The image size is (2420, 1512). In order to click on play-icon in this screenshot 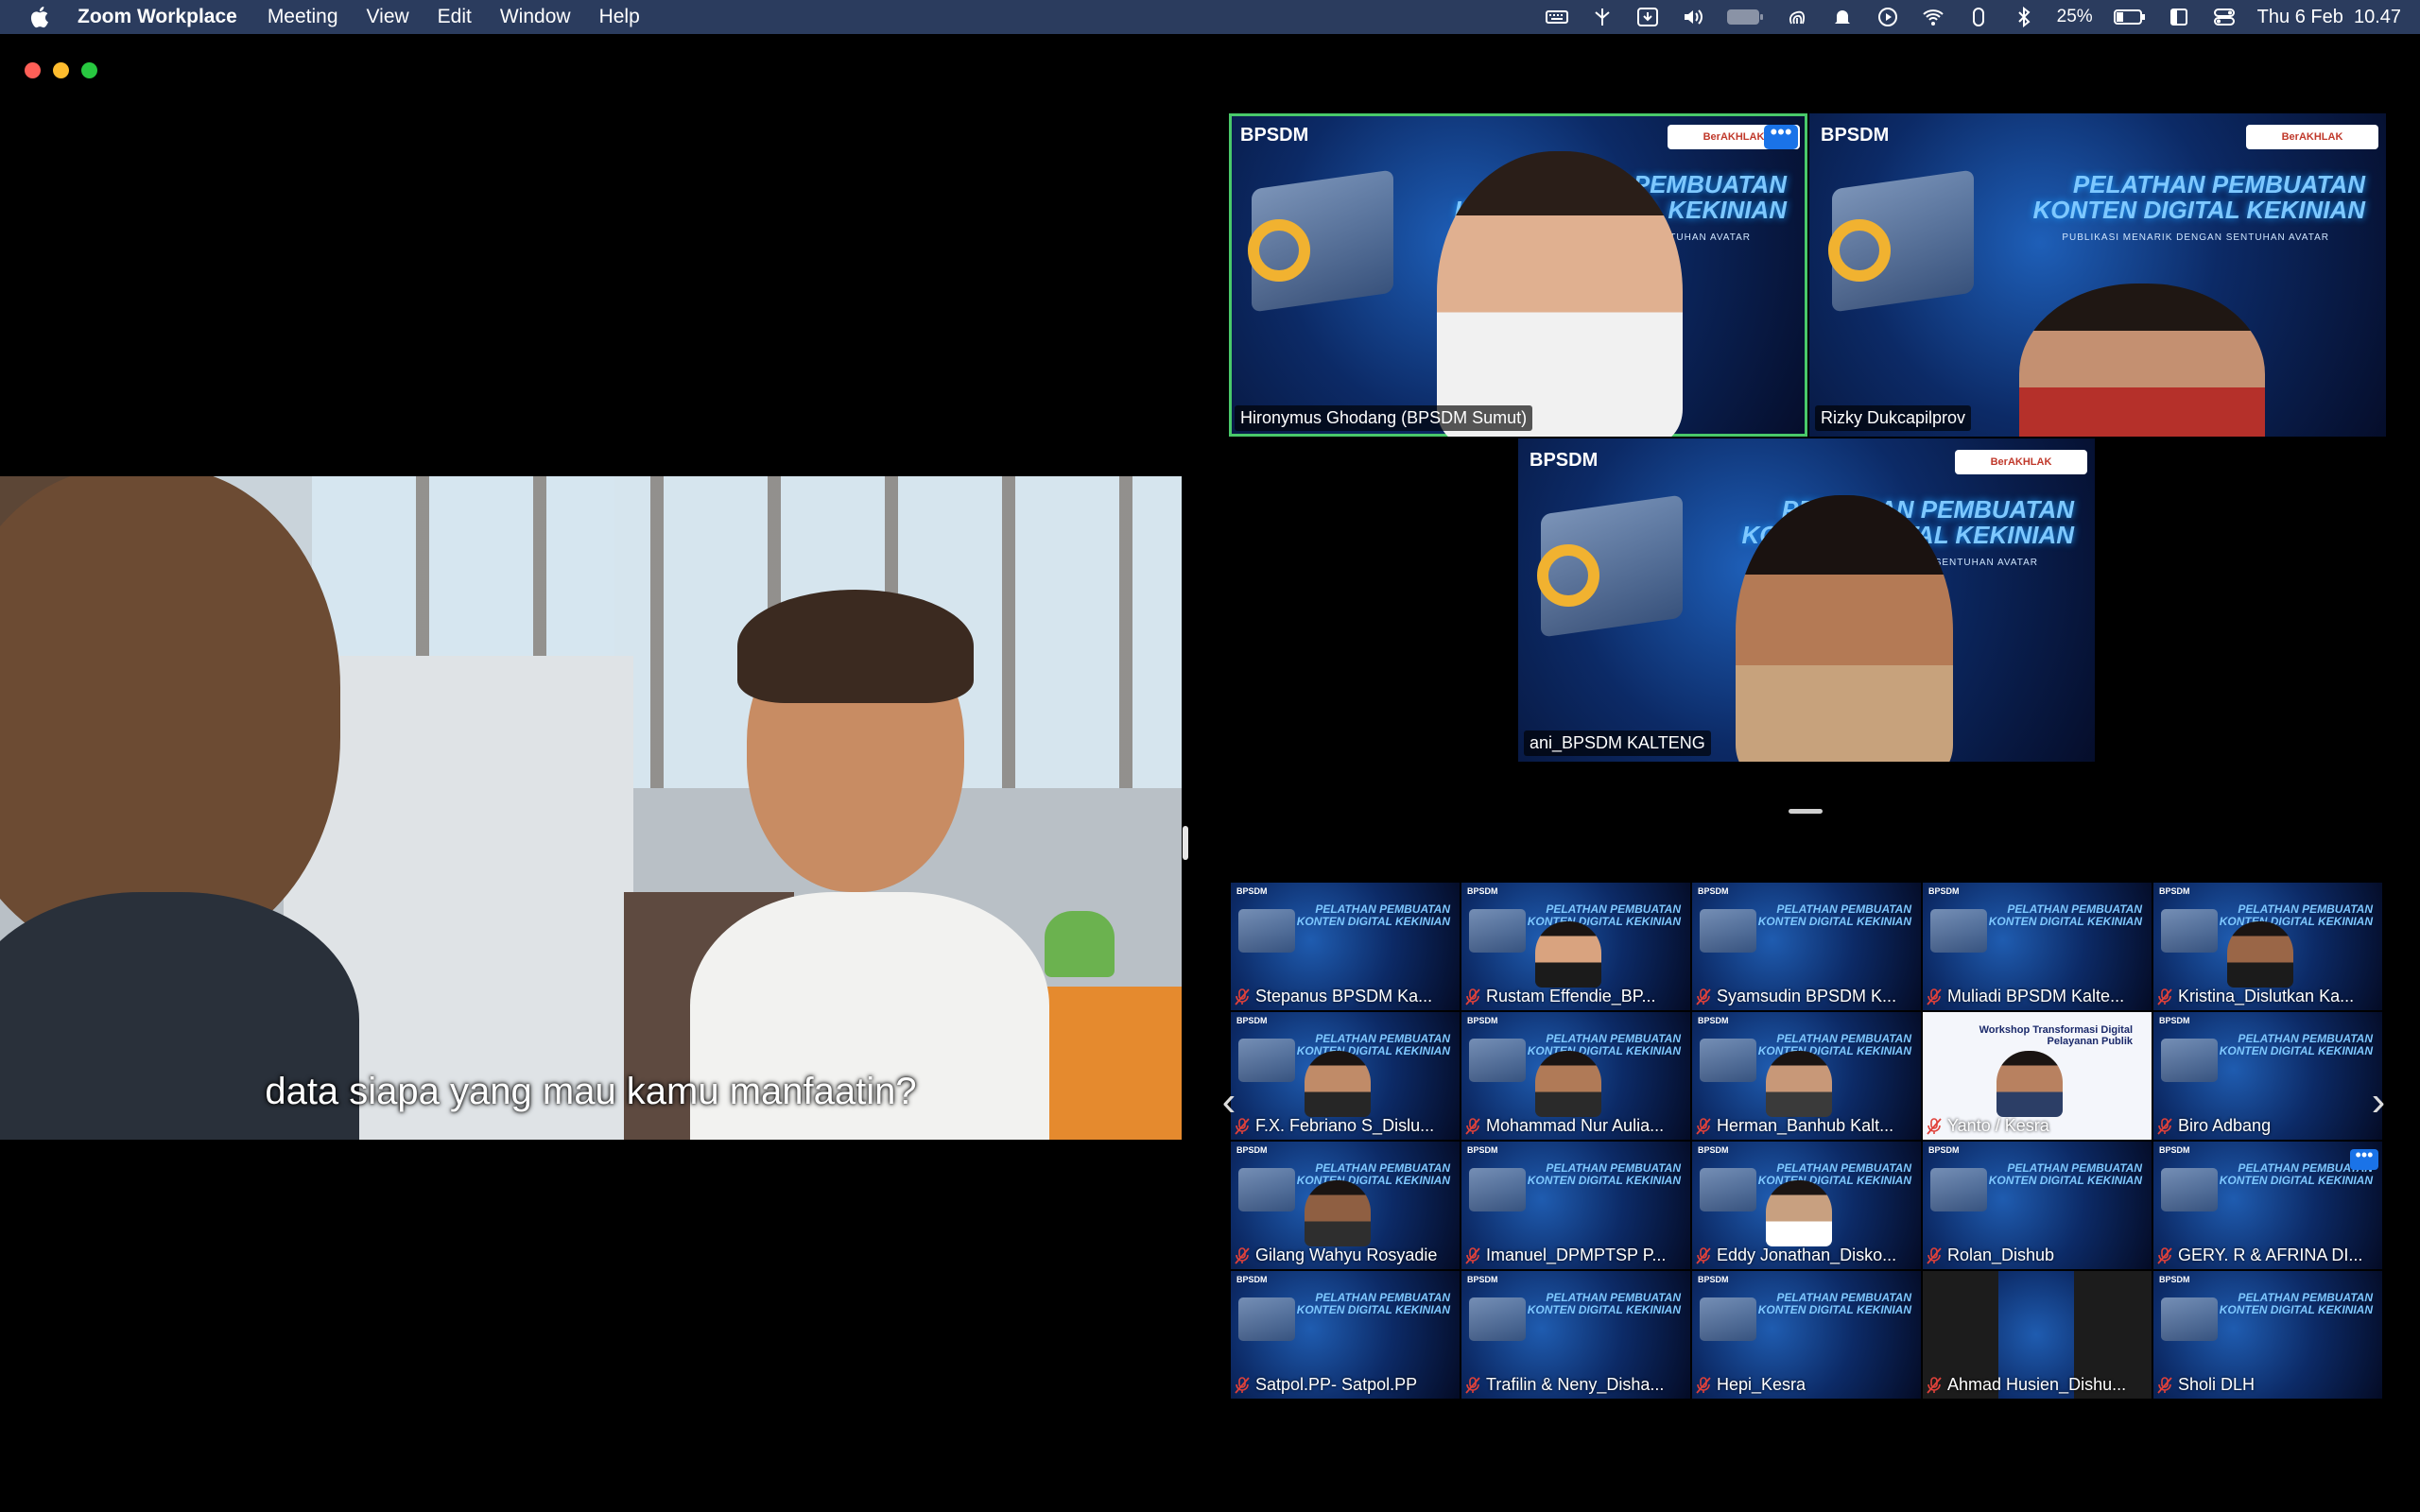, I will do `click(1888, 17)`.